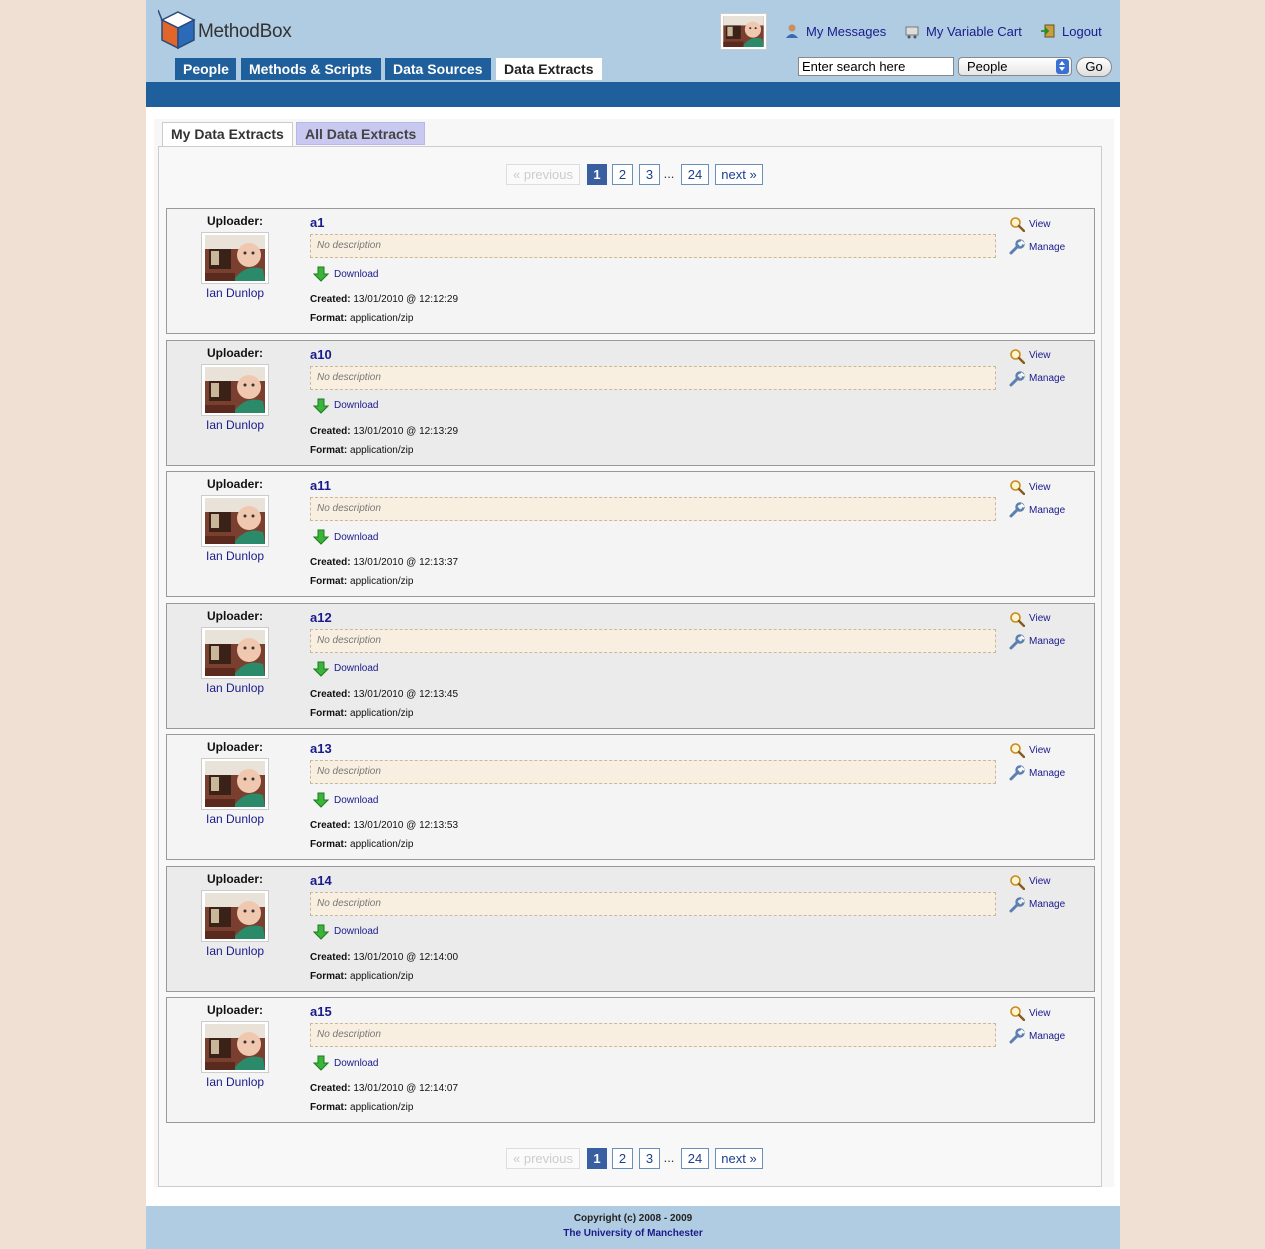  What do you see at coordinates (227, 134) in the screenshot?
I see `tab-my-data-extracts: My Data Extracts` at bounding box center [227, 134].